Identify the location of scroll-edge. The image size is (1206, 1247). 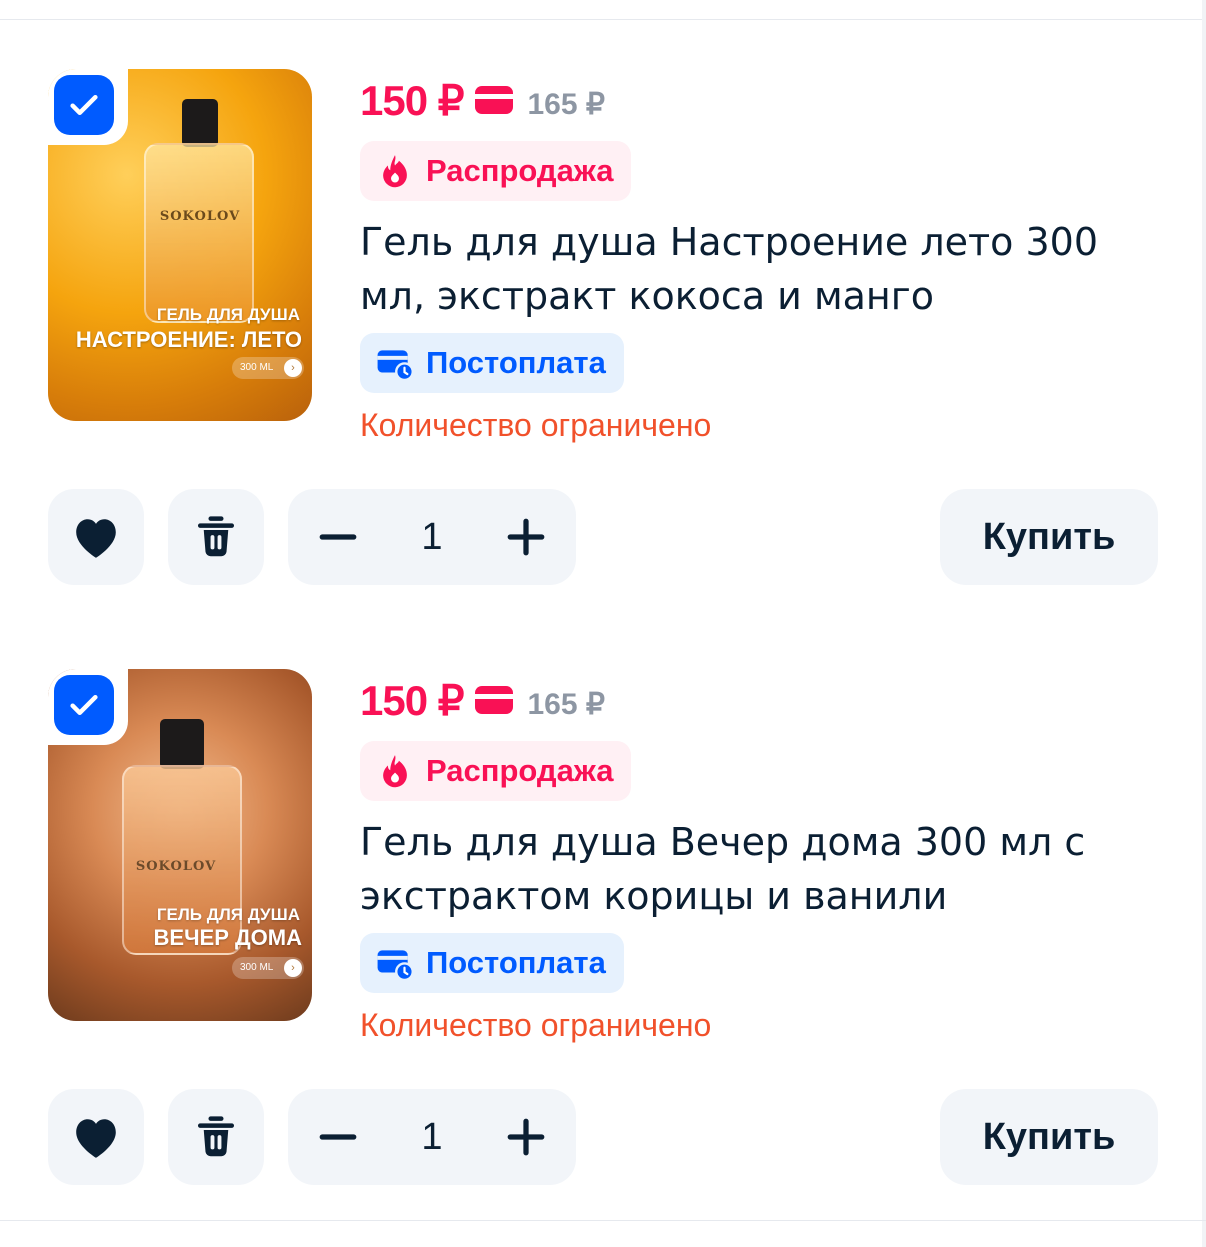
(1204, 623).